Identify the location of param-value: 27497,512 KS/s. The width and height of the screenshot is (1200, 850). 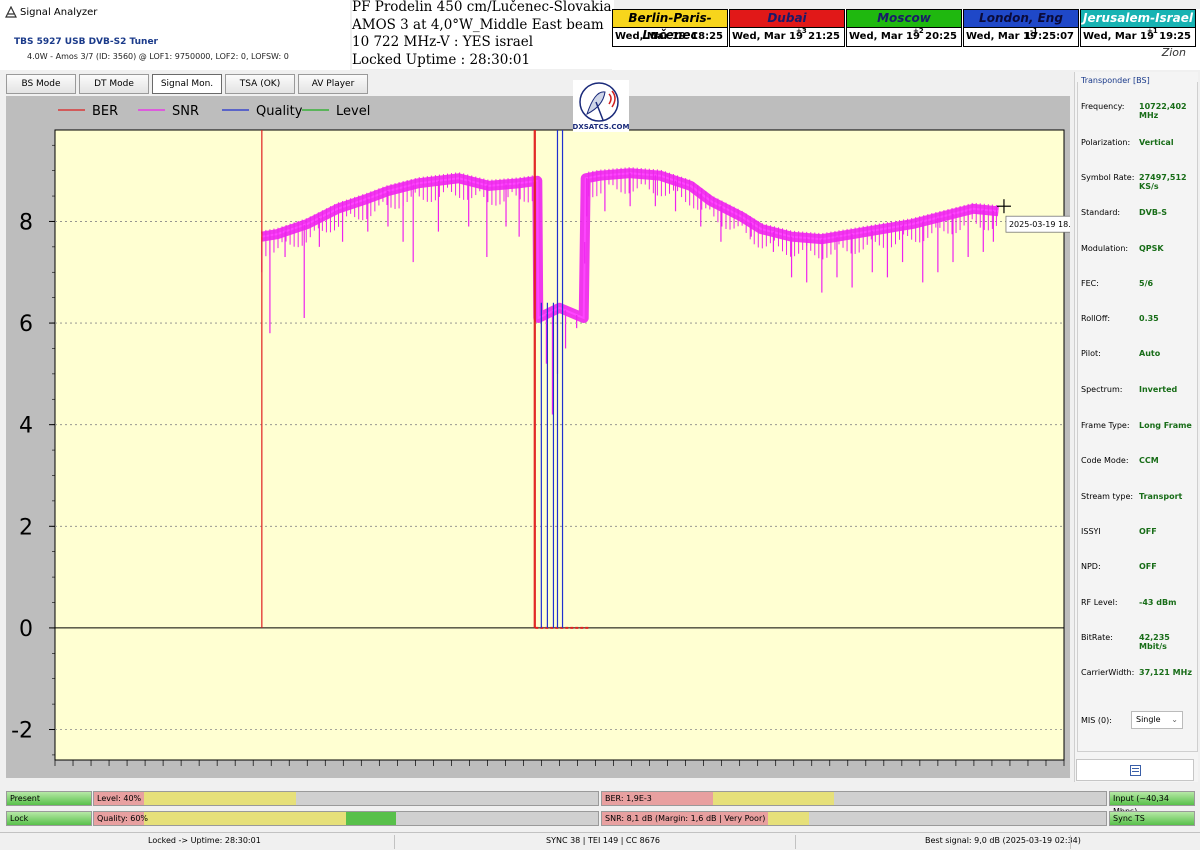
(1163, 182).